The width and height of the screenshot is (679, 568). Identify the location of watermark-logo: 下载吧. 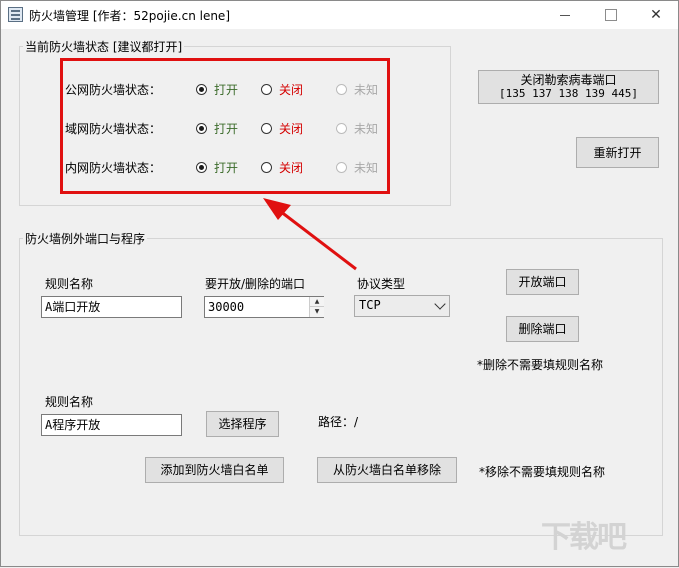
(584, 537).